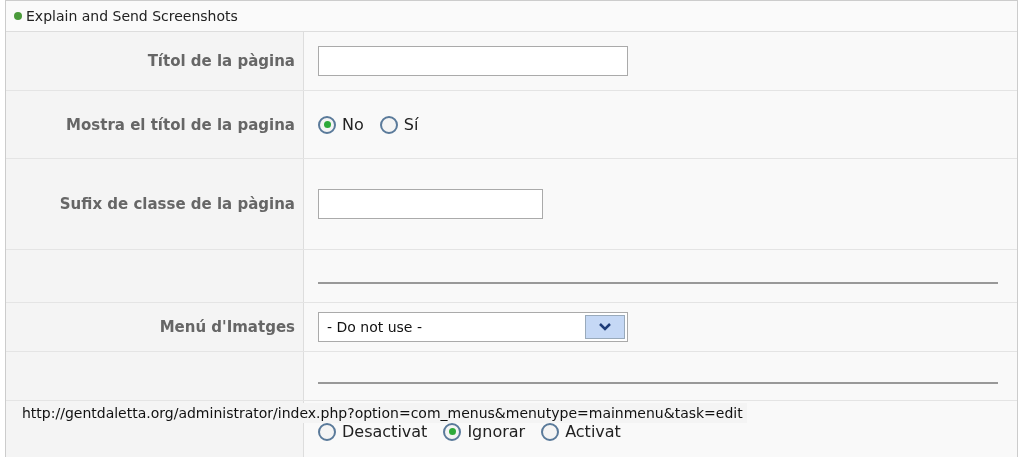 This screenshot has width=1024, height=457. Describe the element at coordinates (385, 431) in the screenshot. I see `option-label: Desactivat` at that location.